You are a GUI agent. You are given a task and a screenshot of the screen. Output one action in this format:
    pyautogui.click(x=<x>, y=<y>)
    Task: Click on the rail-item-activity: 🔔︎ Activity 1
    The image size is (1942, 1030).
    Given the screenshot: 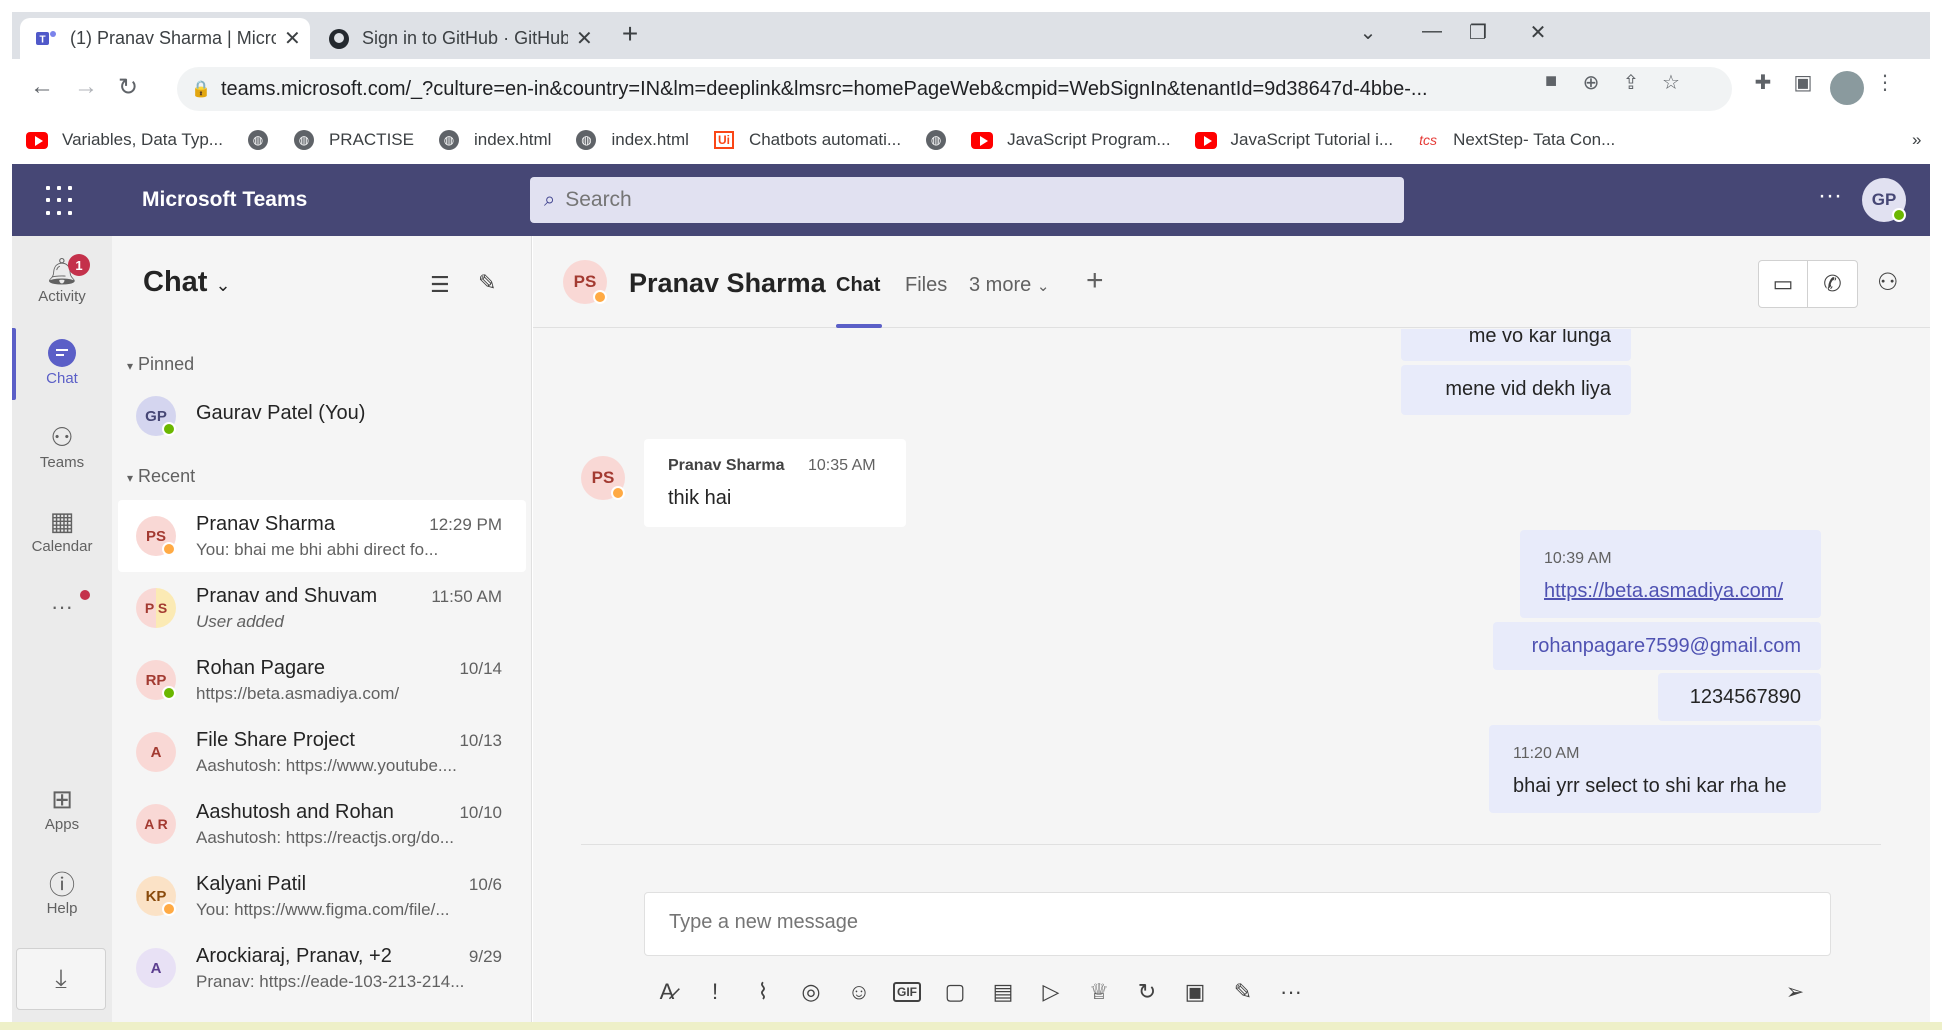 What is the action you would take?
    pyautogui.click(x=62, y=279)
    